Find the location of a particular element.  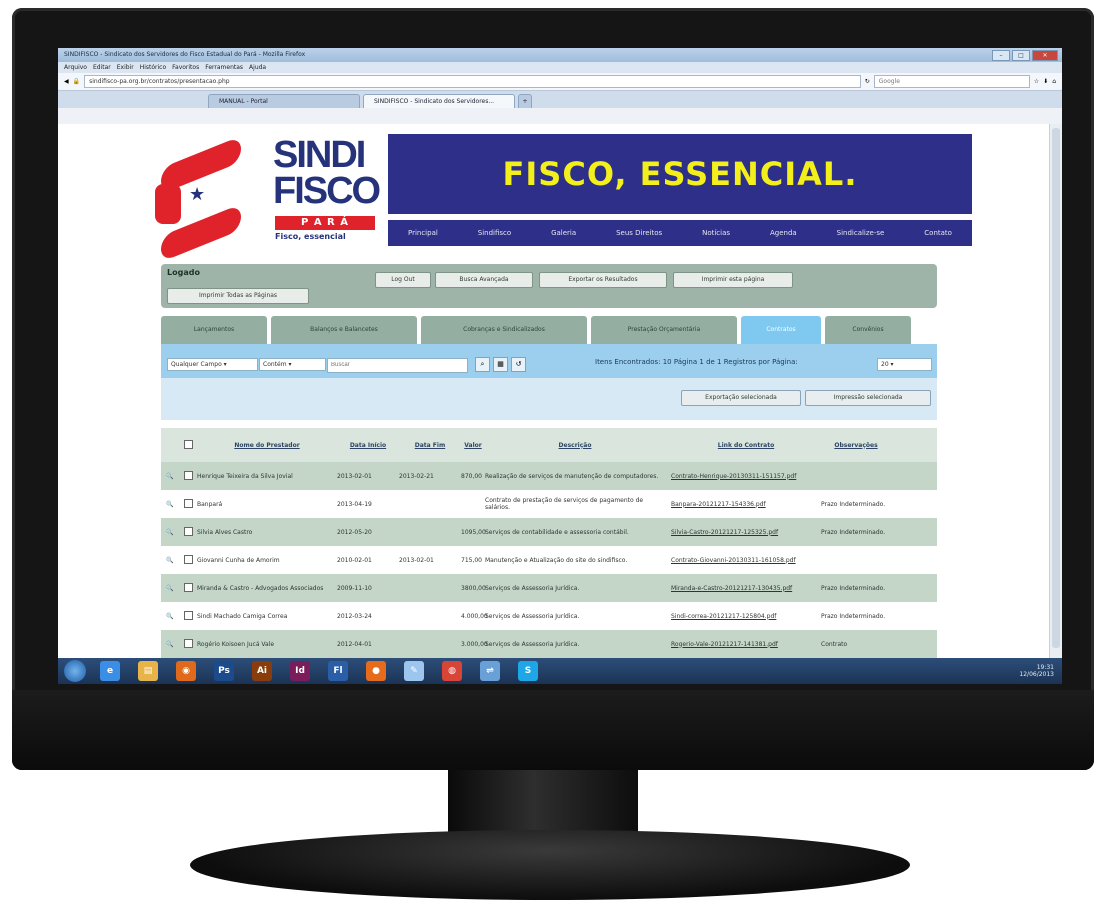

flash-icon: Fl is located at coordinates (338, 671).